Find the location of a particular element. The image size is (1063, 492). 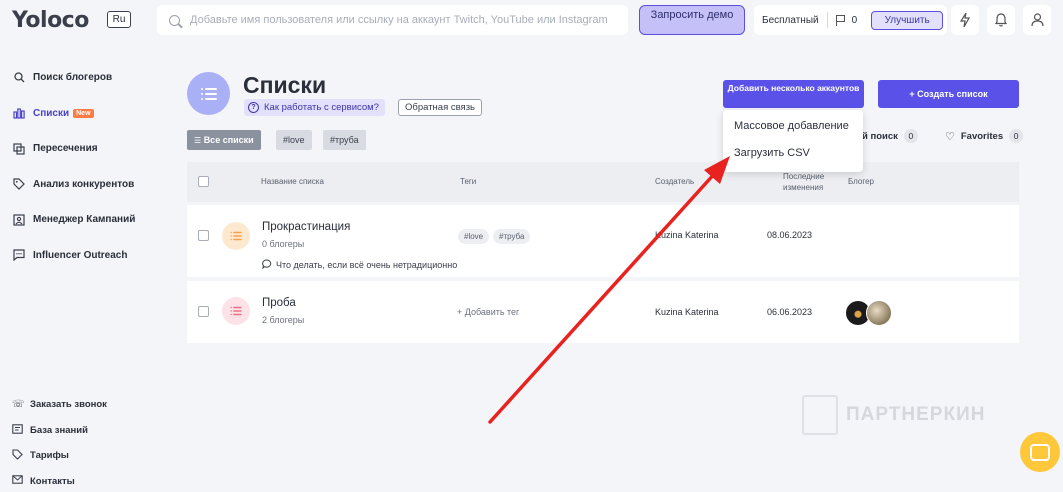

sidebar-item-search: Поиск блогеров is located at coordinates (75, 78).